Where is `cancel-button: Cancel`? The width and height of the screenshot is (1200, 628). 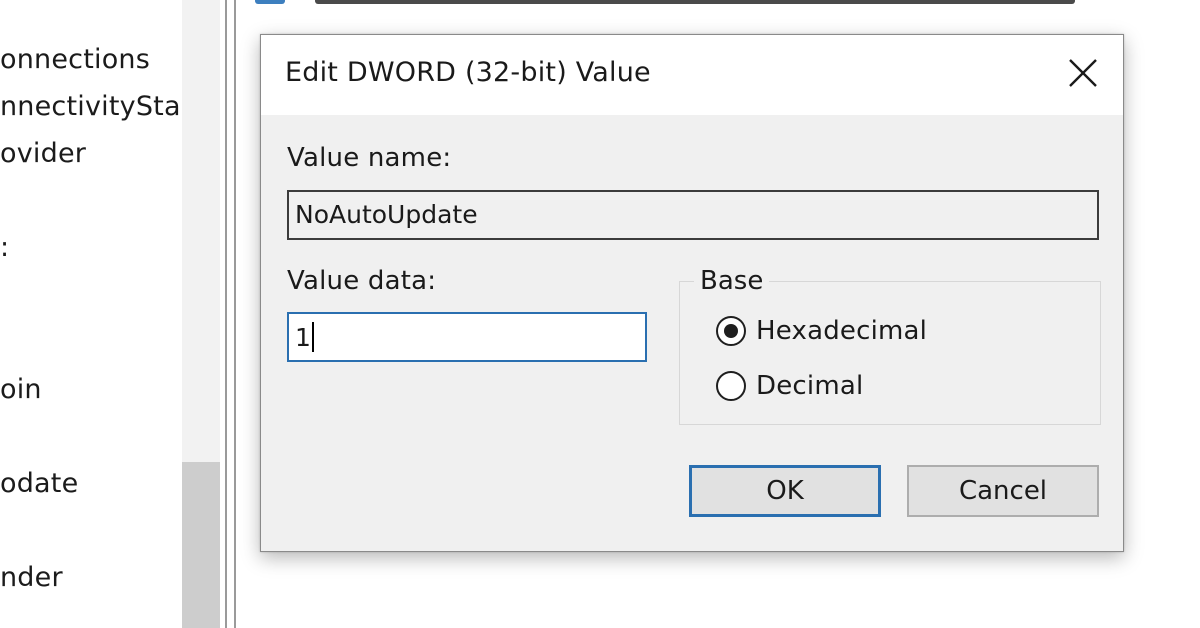
cancel-button: Cancel is located at coordinates (1003, 491).